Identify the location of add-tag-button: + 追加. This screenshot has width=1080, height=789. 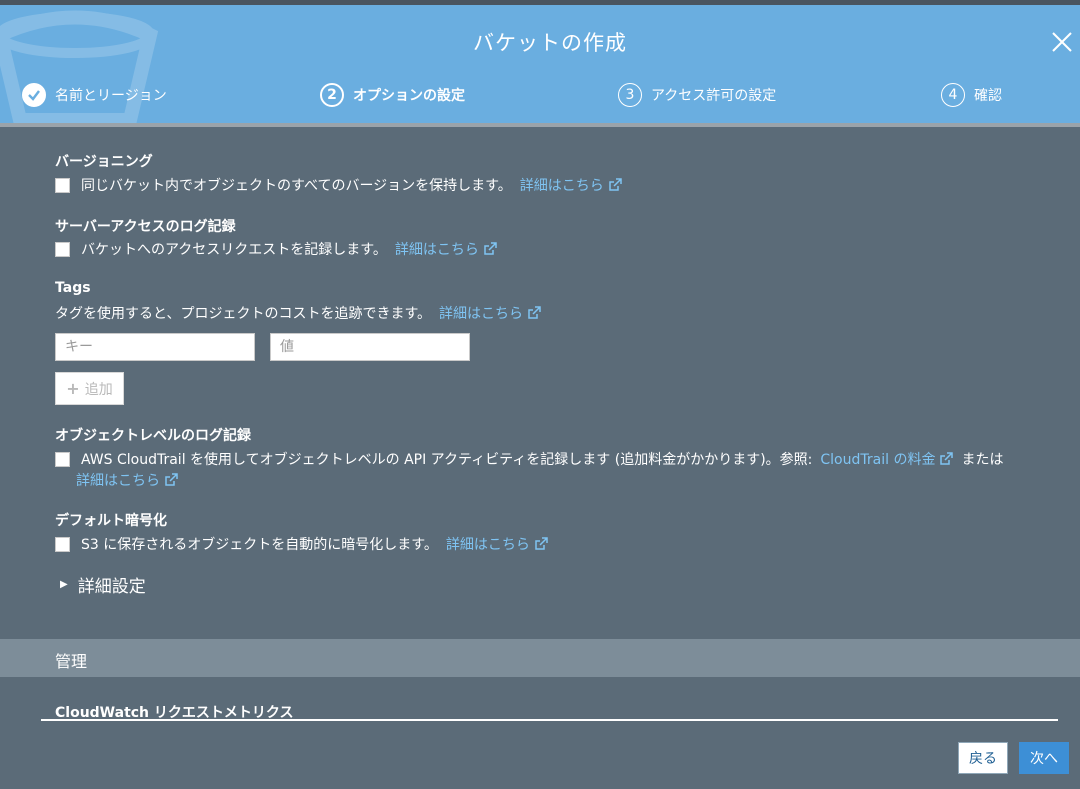
(89, 388).